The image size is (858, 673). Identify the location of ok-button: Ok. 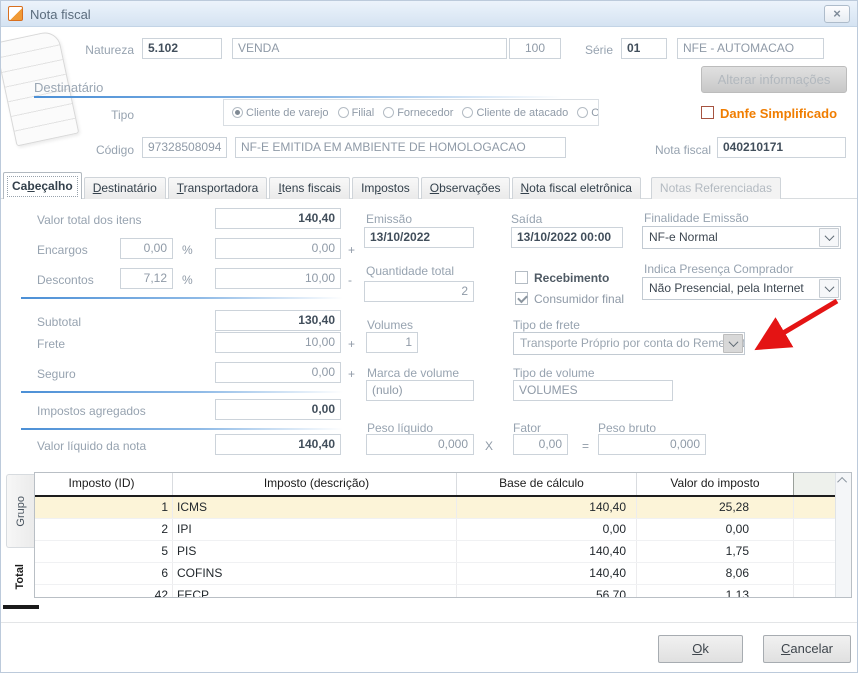
(700, 649).